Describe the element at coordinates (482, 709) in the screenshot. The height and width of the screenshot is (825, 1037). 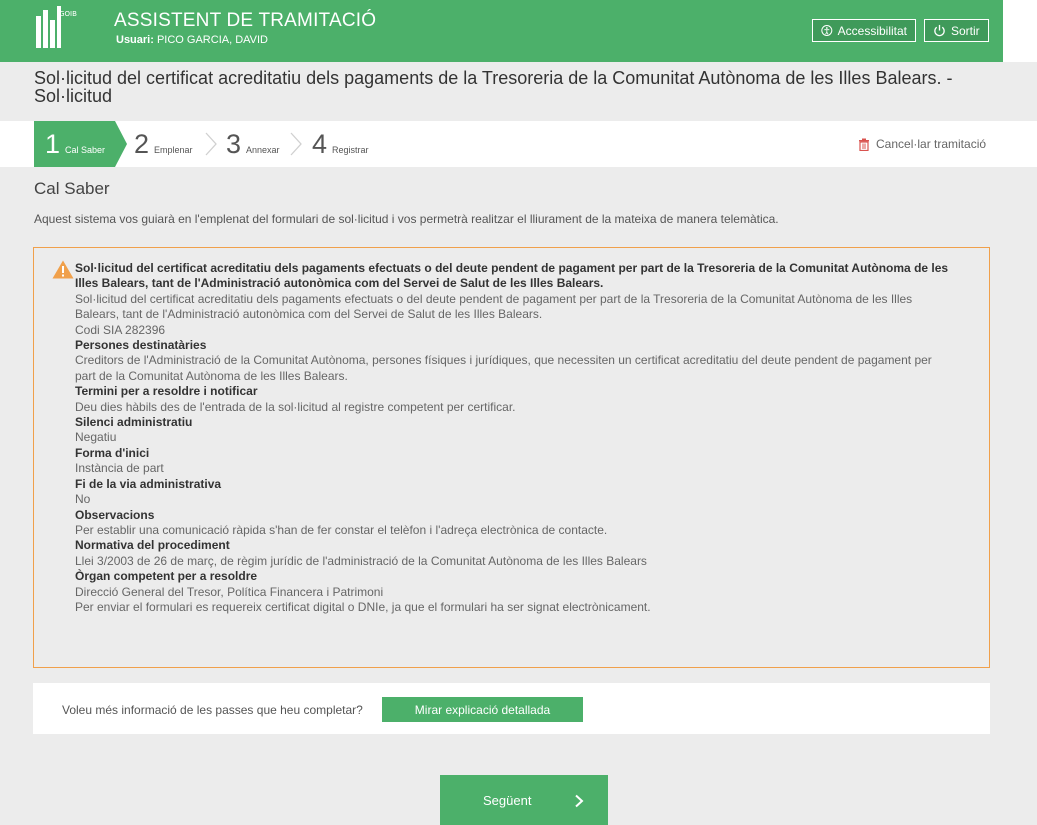
I see `detailed-explanation-button: Mirar explicació detallada` at that location.